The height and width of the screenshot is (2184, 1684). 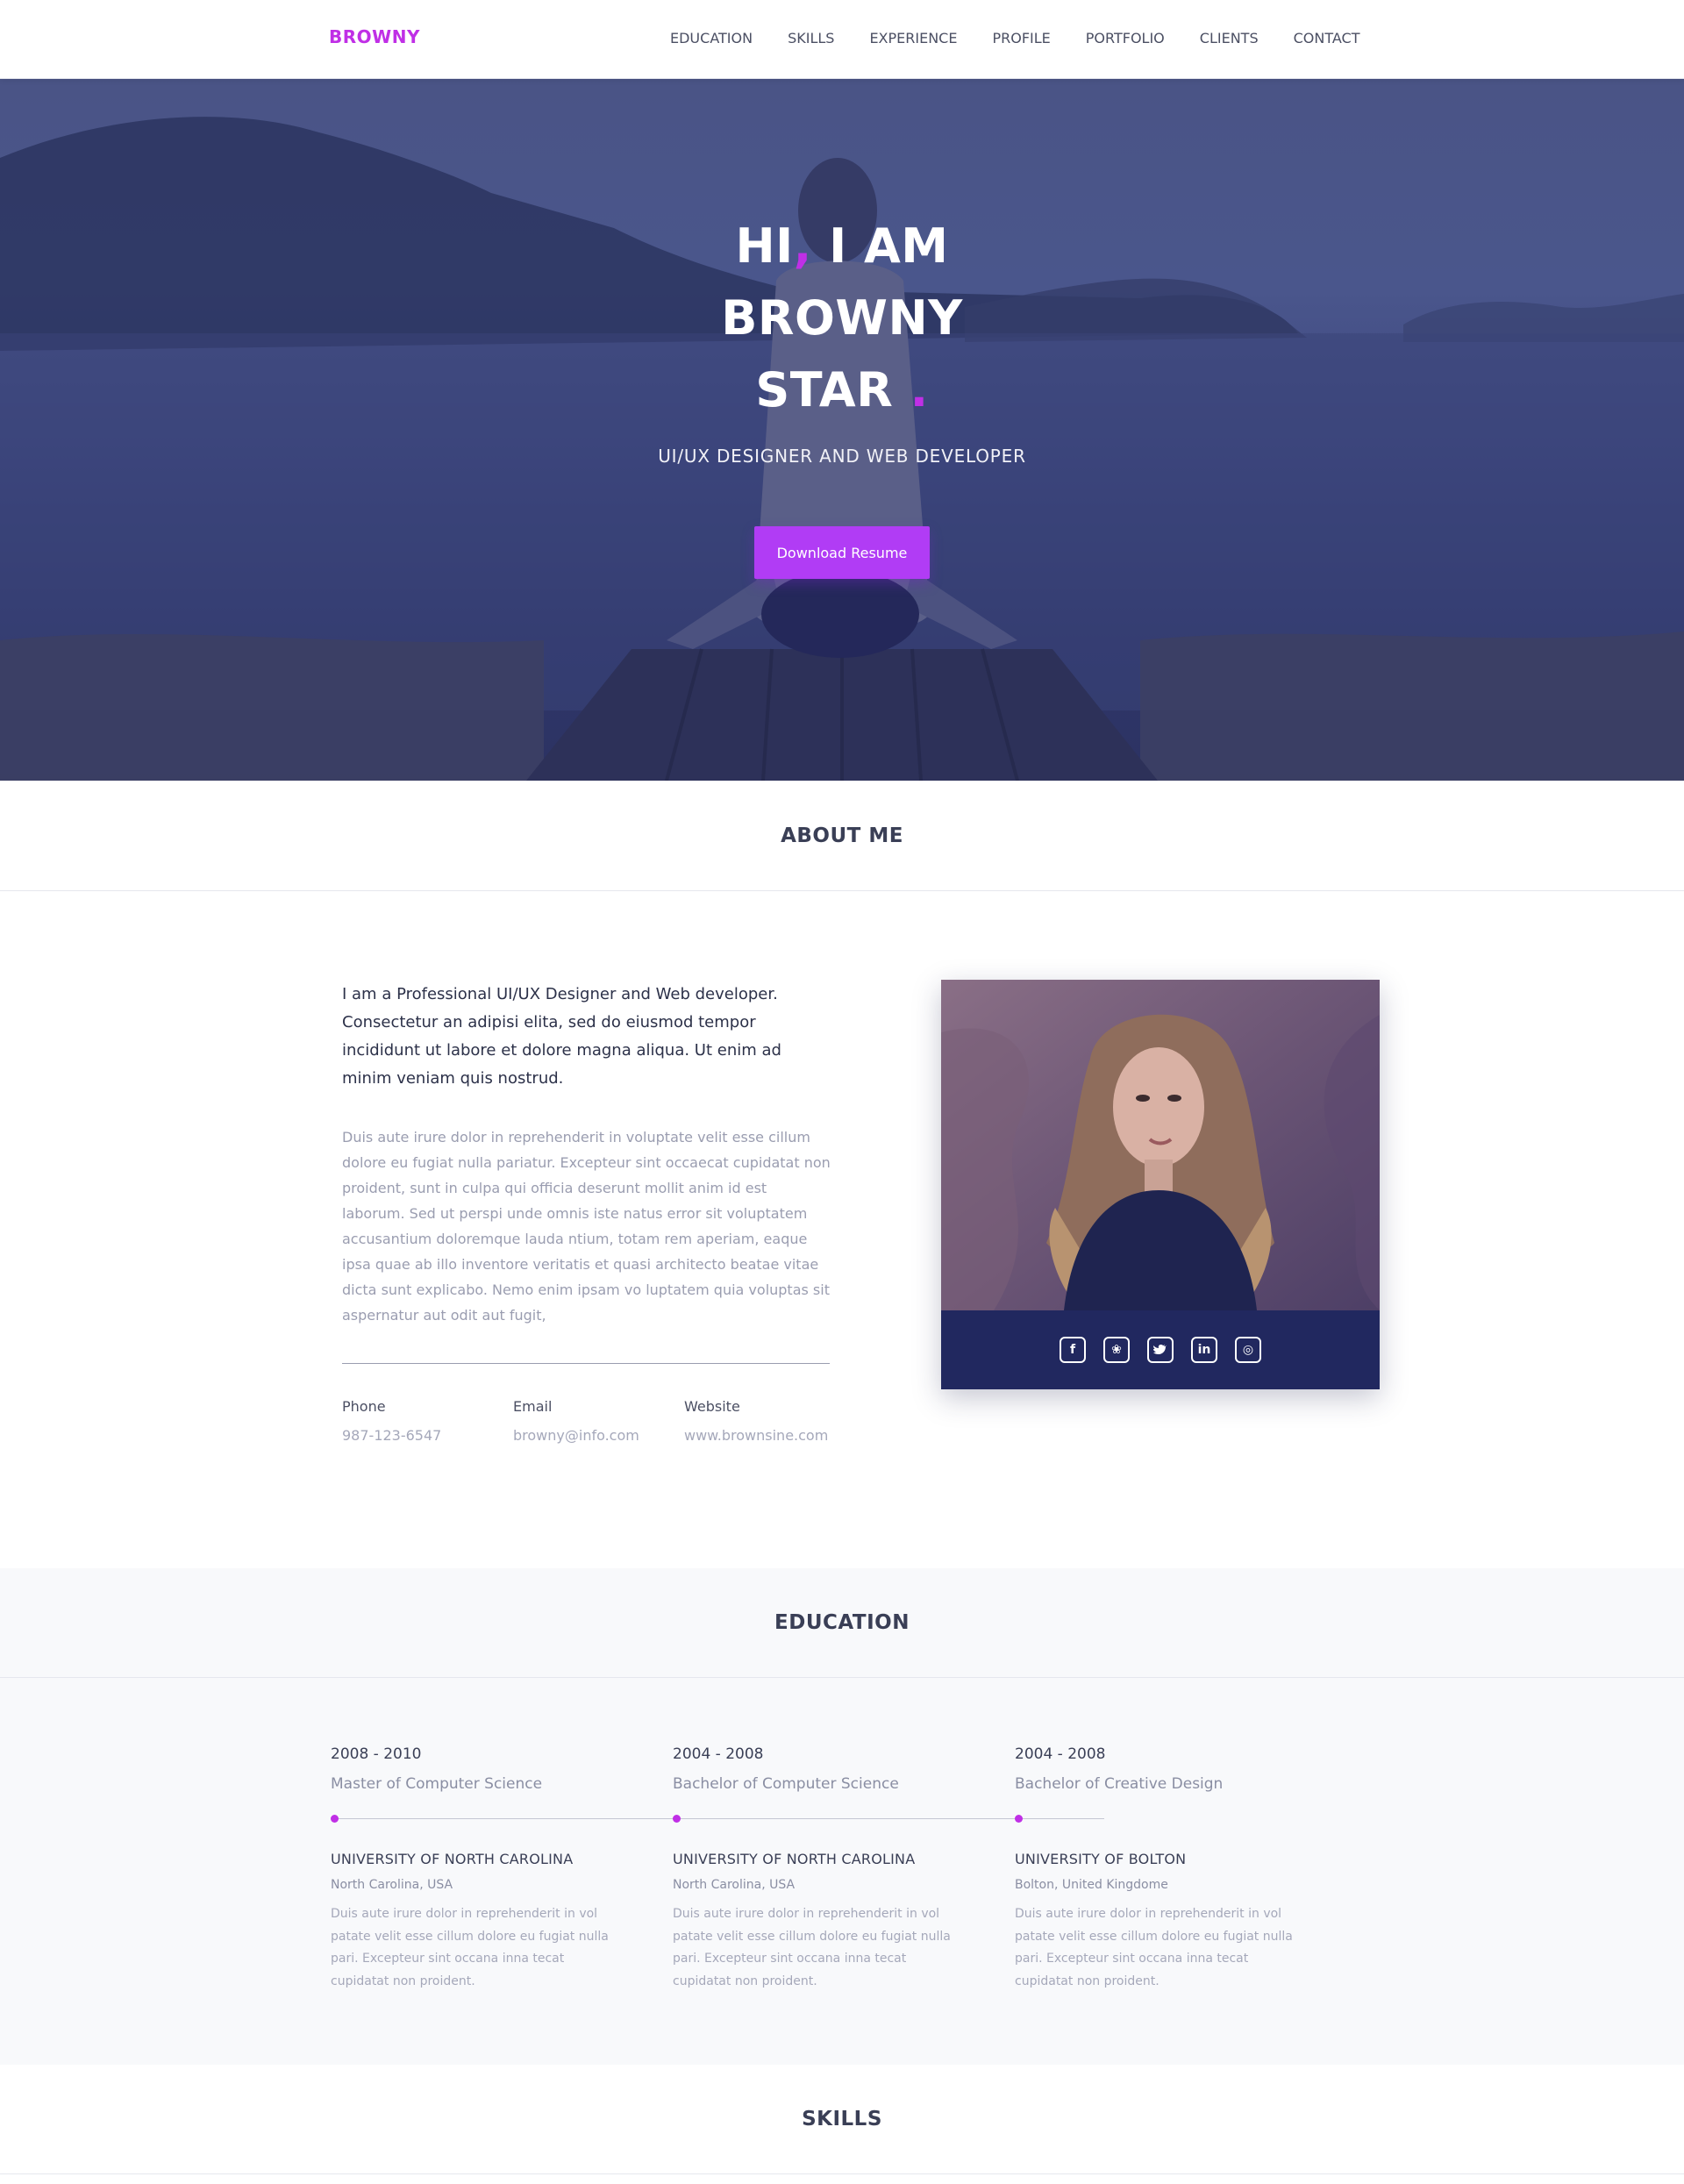 What do you see at coordinates (1125, 38) in the screenshot?
I see `nav-link-portfolio: PORTFOLIO` at bounding box center [1125, 38].